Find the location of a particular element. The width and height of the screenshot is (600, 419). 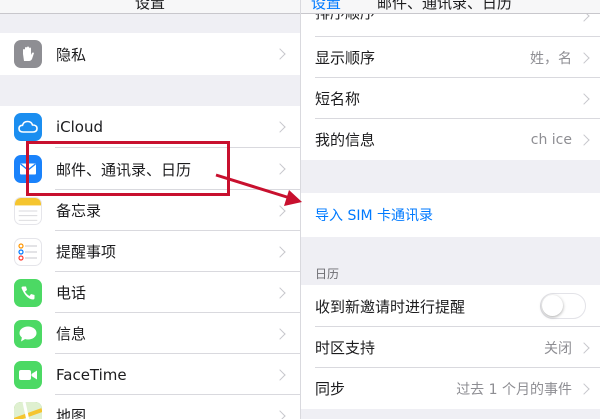

detail-nav-bar: 设置 邮件、通讯录、日历 is located at coordinates (450, 7).